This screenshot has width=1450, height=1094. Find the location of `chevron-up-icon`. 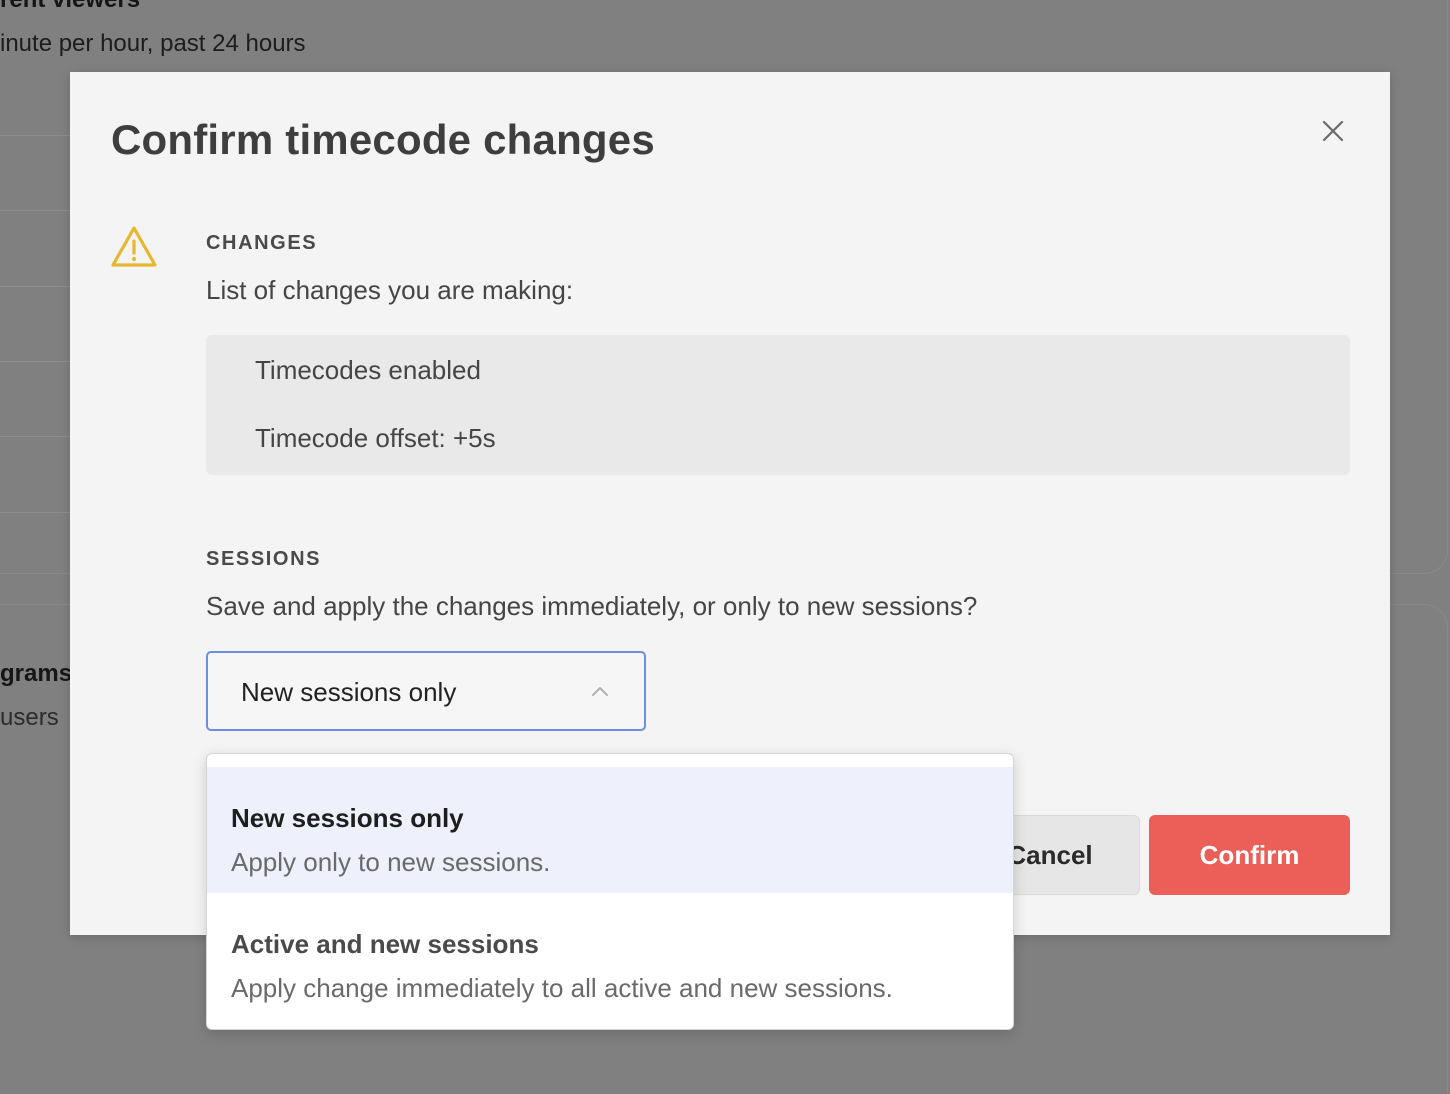

chevron-up-icon is located at coordinates (600, 691).